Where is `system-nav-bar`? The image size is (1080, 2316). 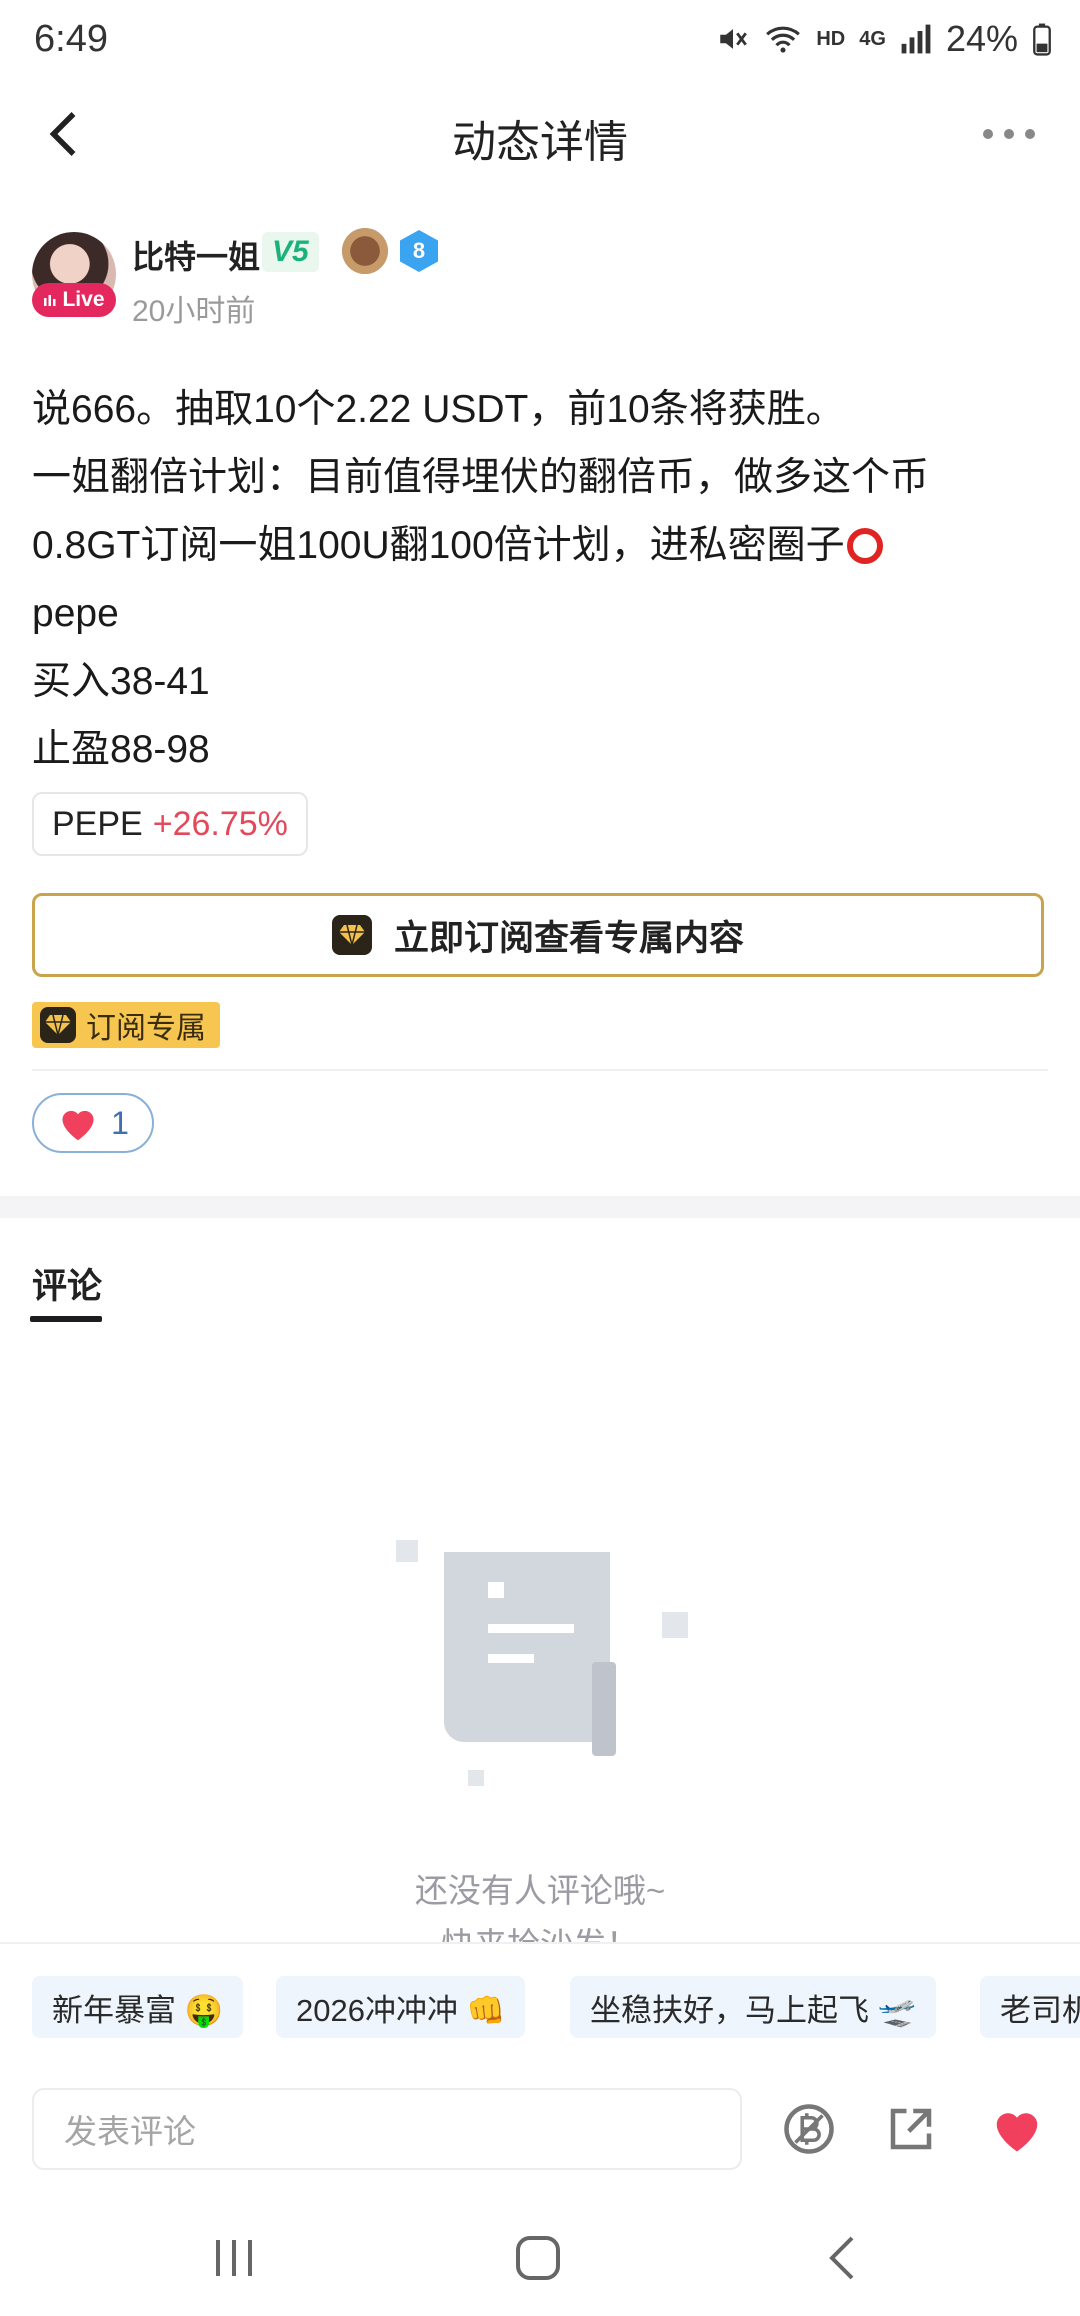 system-nav-bar is located at coordinates (540, 2258).